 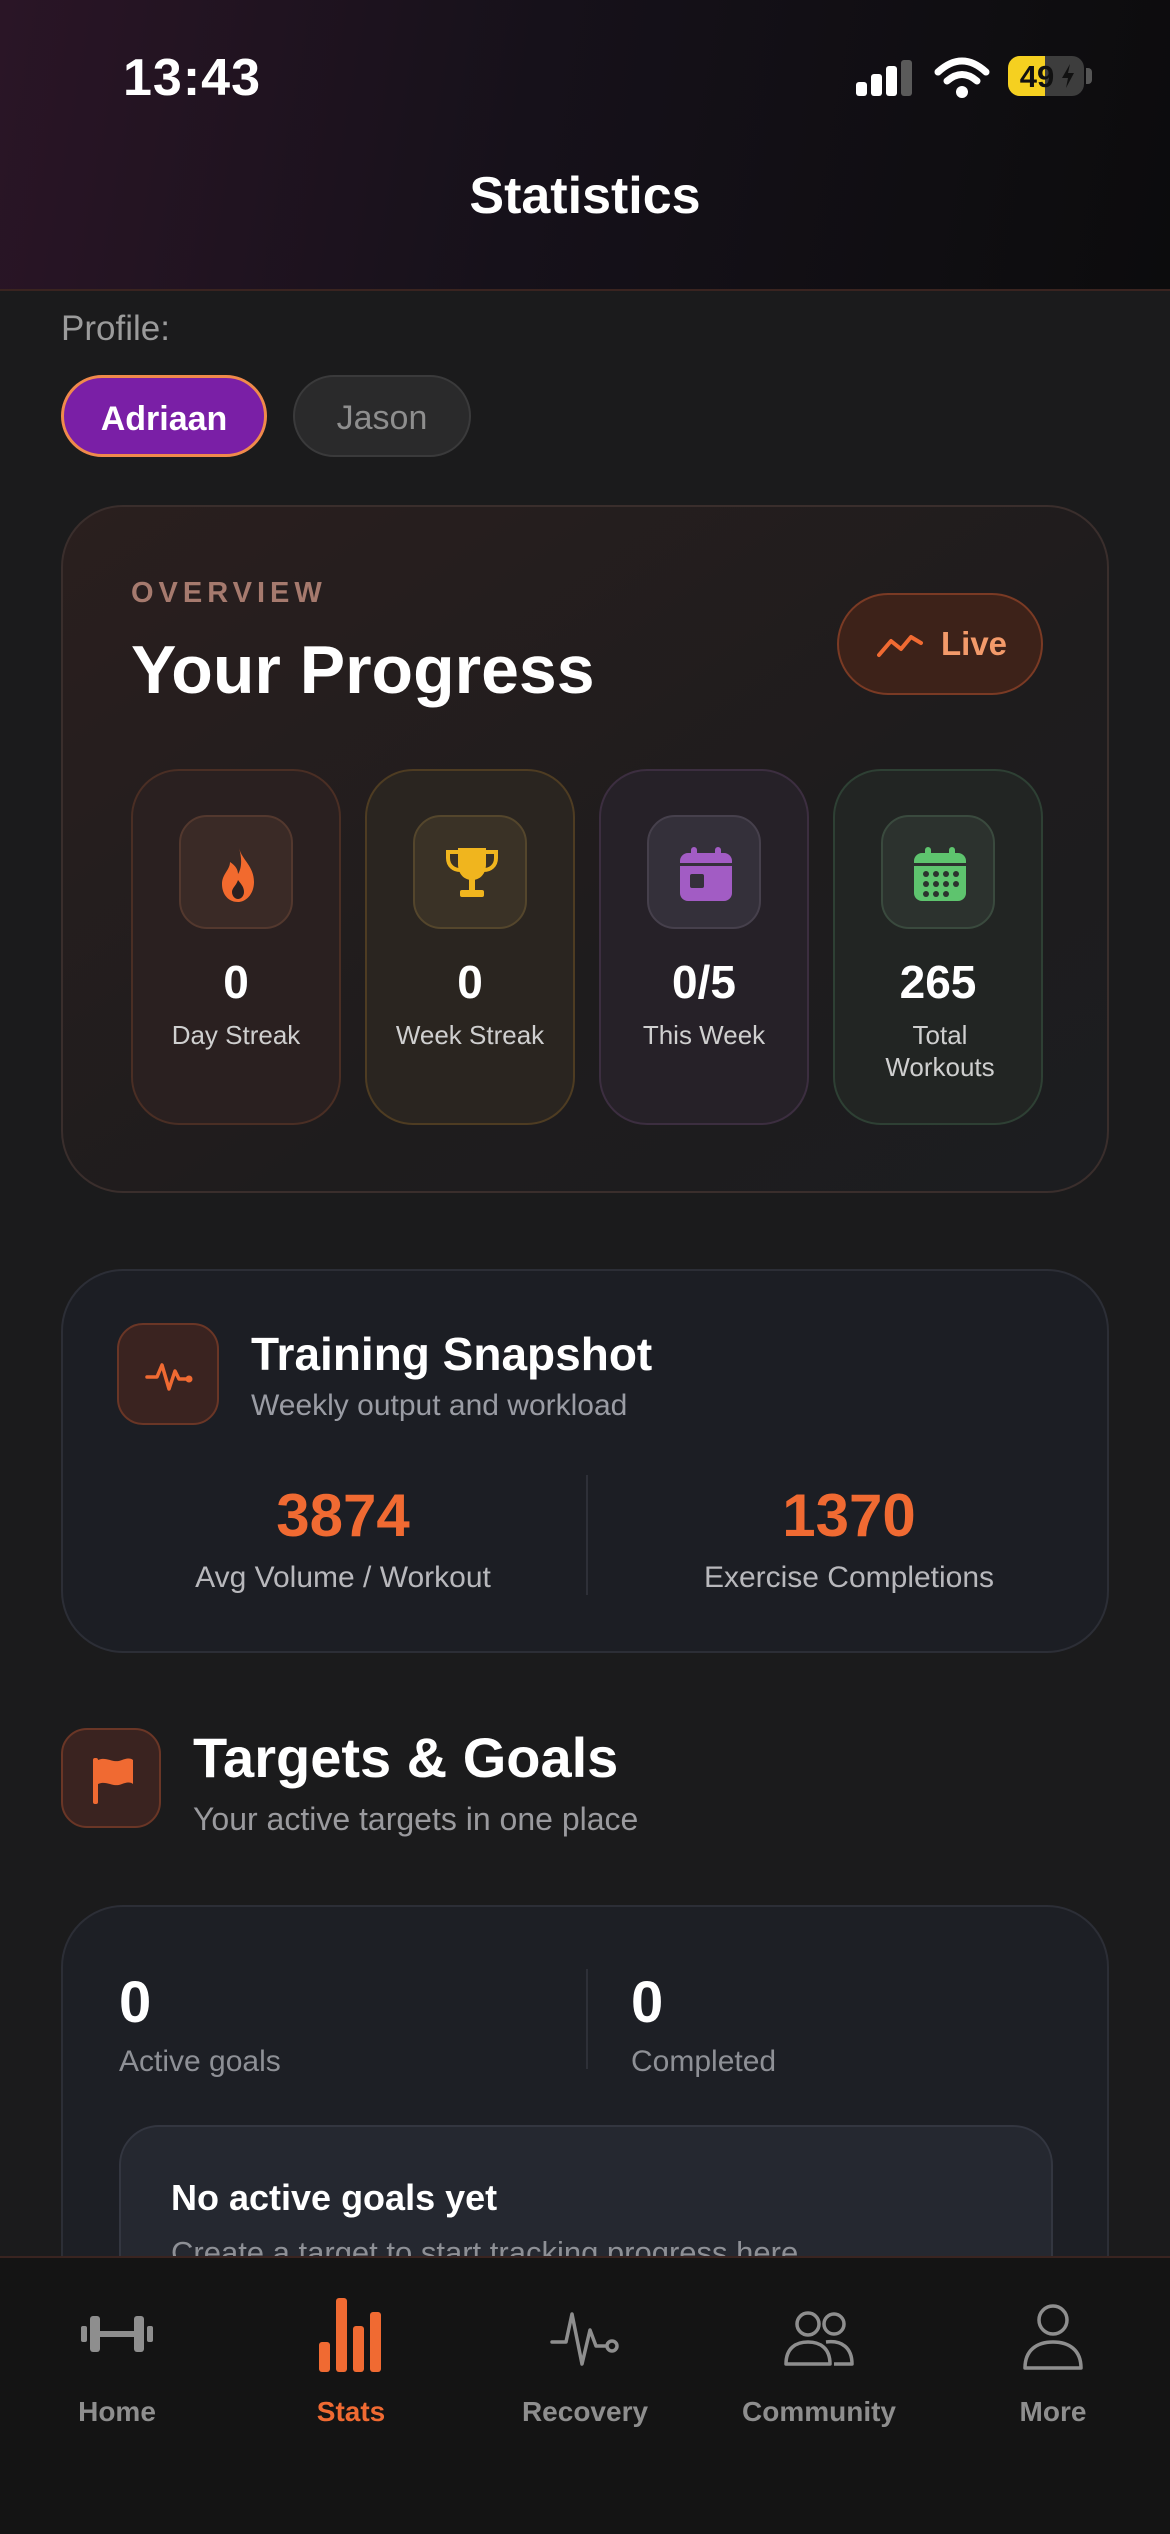 I want to click on snapshot-divider, so click(x=587, y=1535).